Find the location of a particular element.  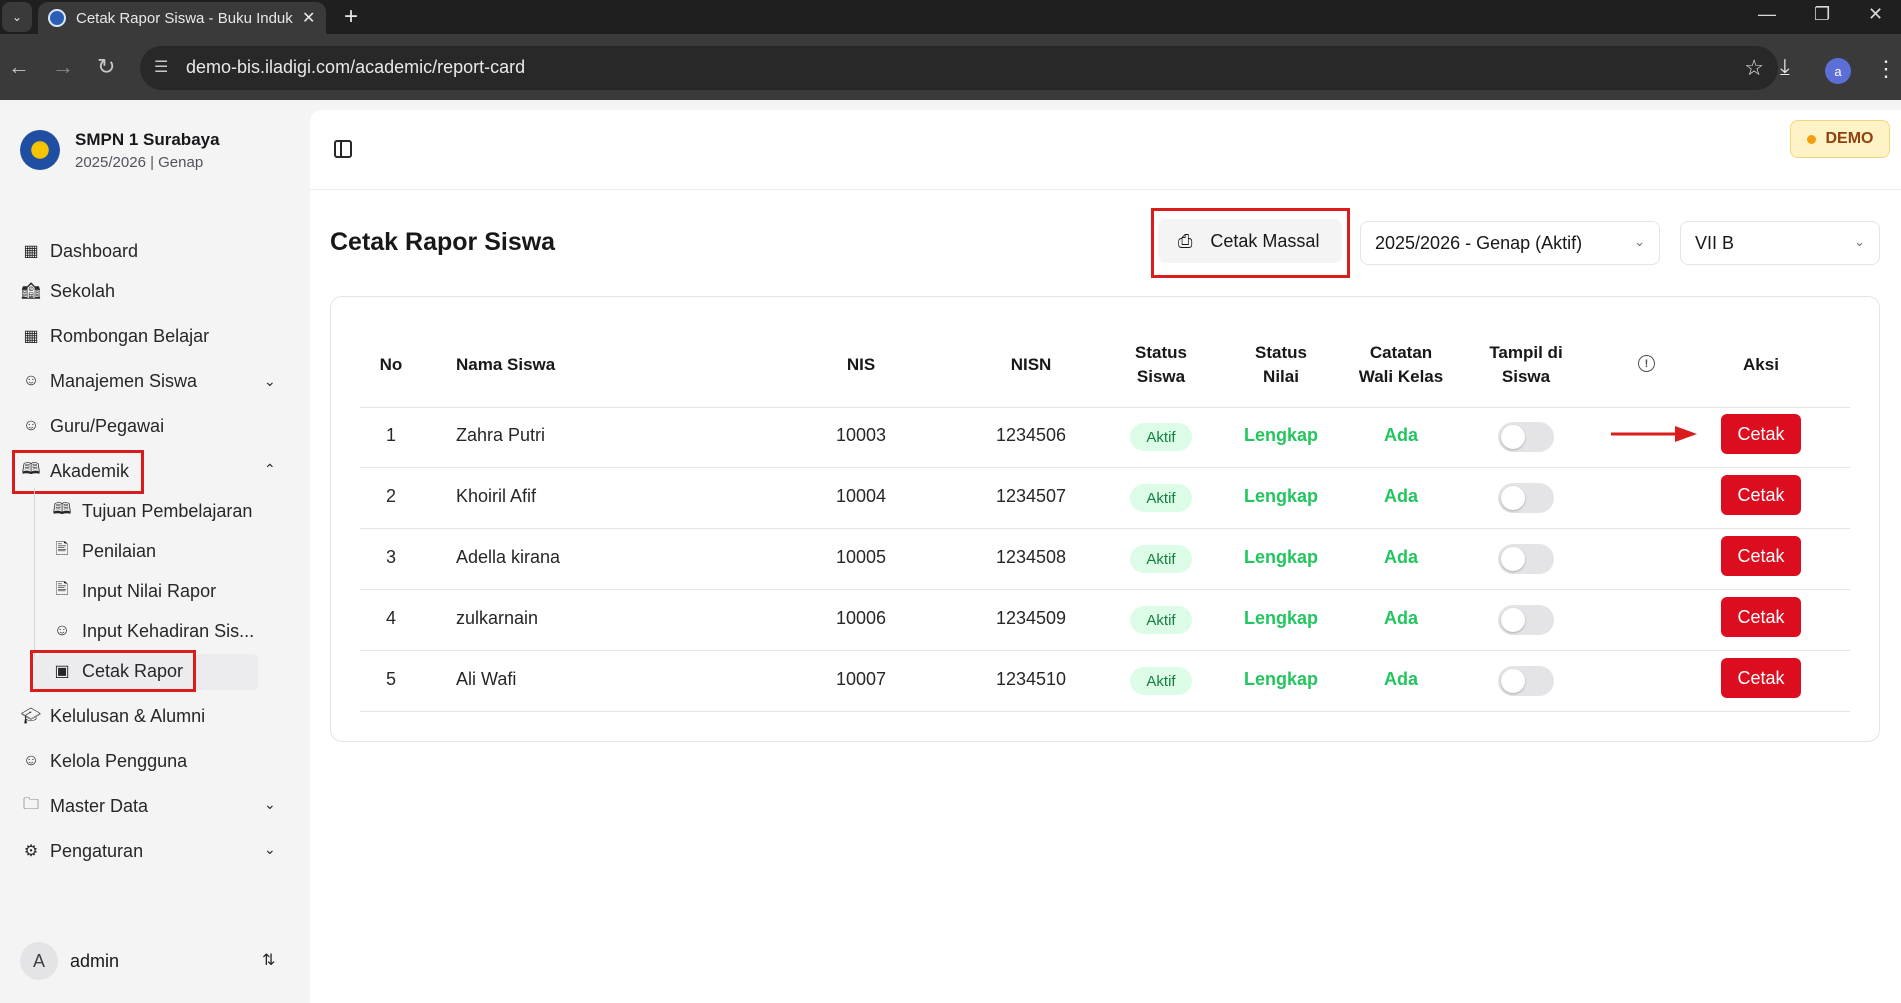

book-open-icon: 🕮︎ is located at coordinates (62, 509).